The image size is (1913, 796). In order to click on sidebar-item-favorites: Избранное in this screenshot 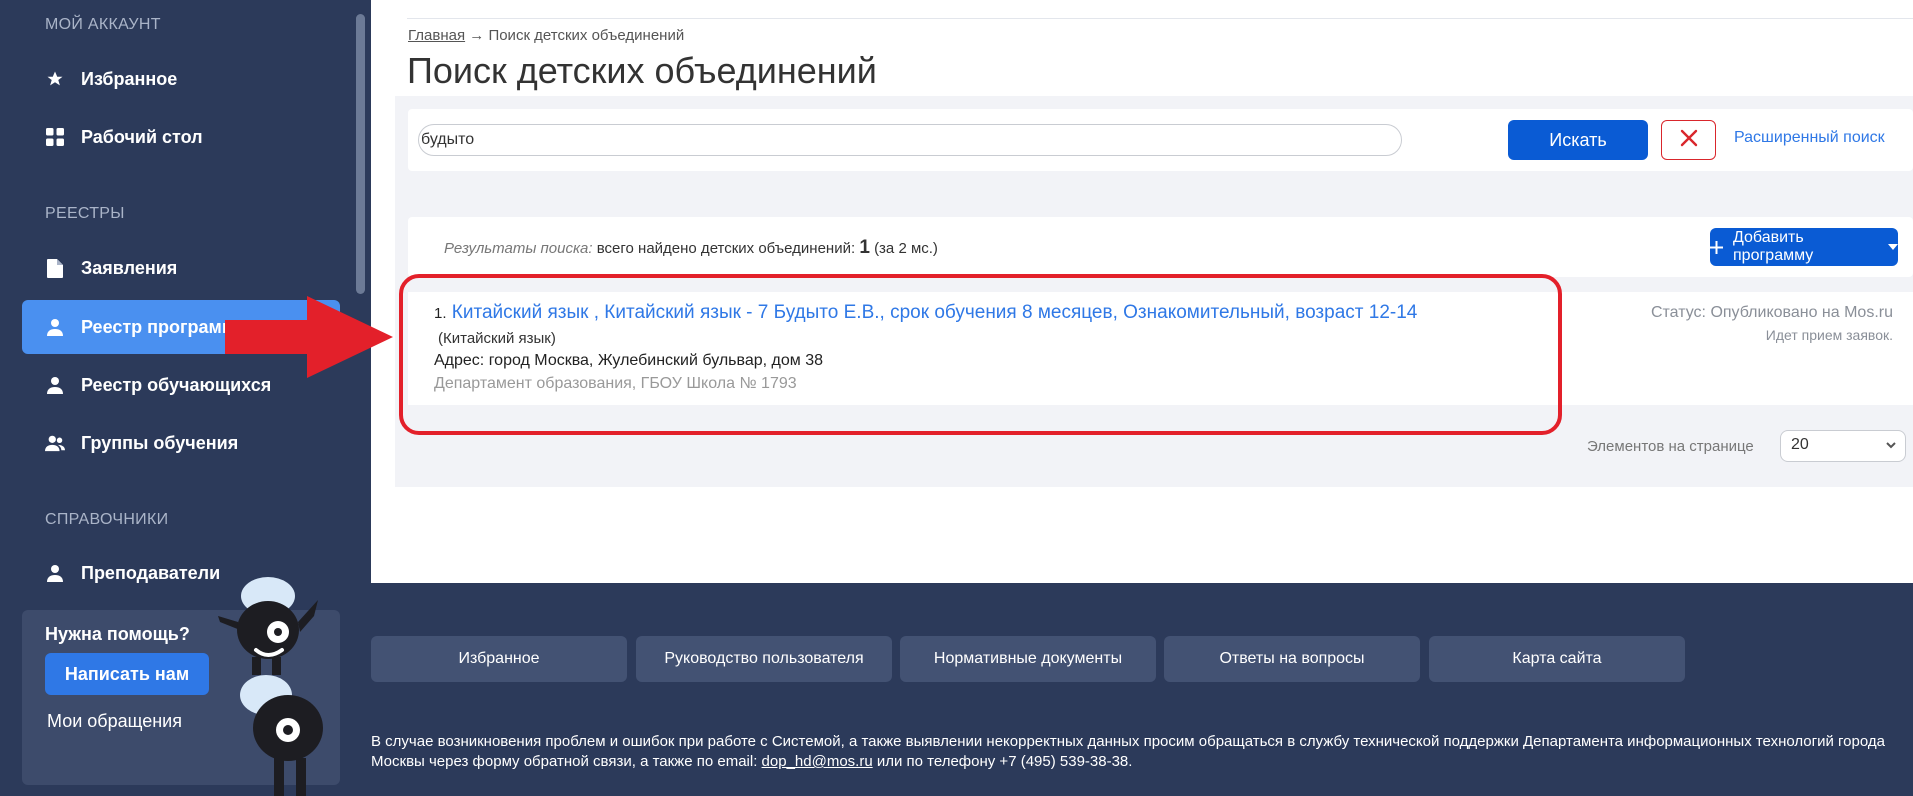, I will do `click(181, 79)`.